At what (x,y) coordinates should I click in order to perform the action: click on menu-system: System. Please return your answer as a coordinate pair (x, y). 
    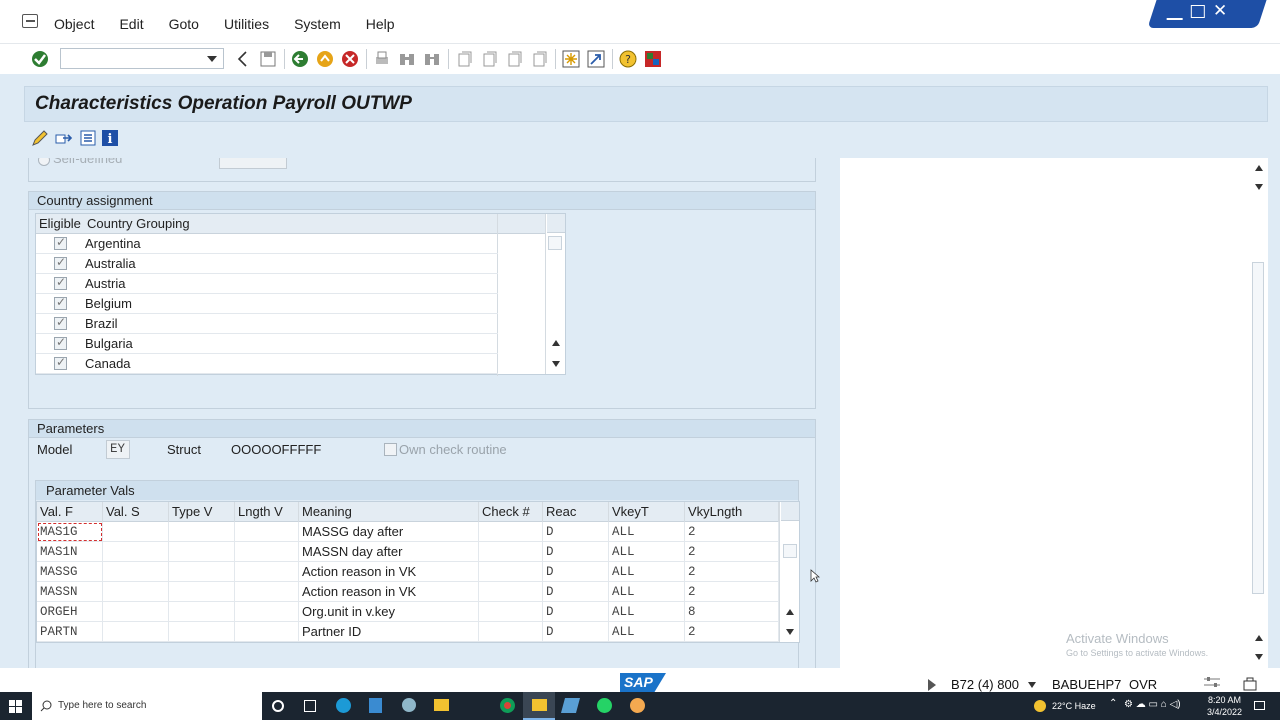
    Looking at the image, I should click on (317, 24).